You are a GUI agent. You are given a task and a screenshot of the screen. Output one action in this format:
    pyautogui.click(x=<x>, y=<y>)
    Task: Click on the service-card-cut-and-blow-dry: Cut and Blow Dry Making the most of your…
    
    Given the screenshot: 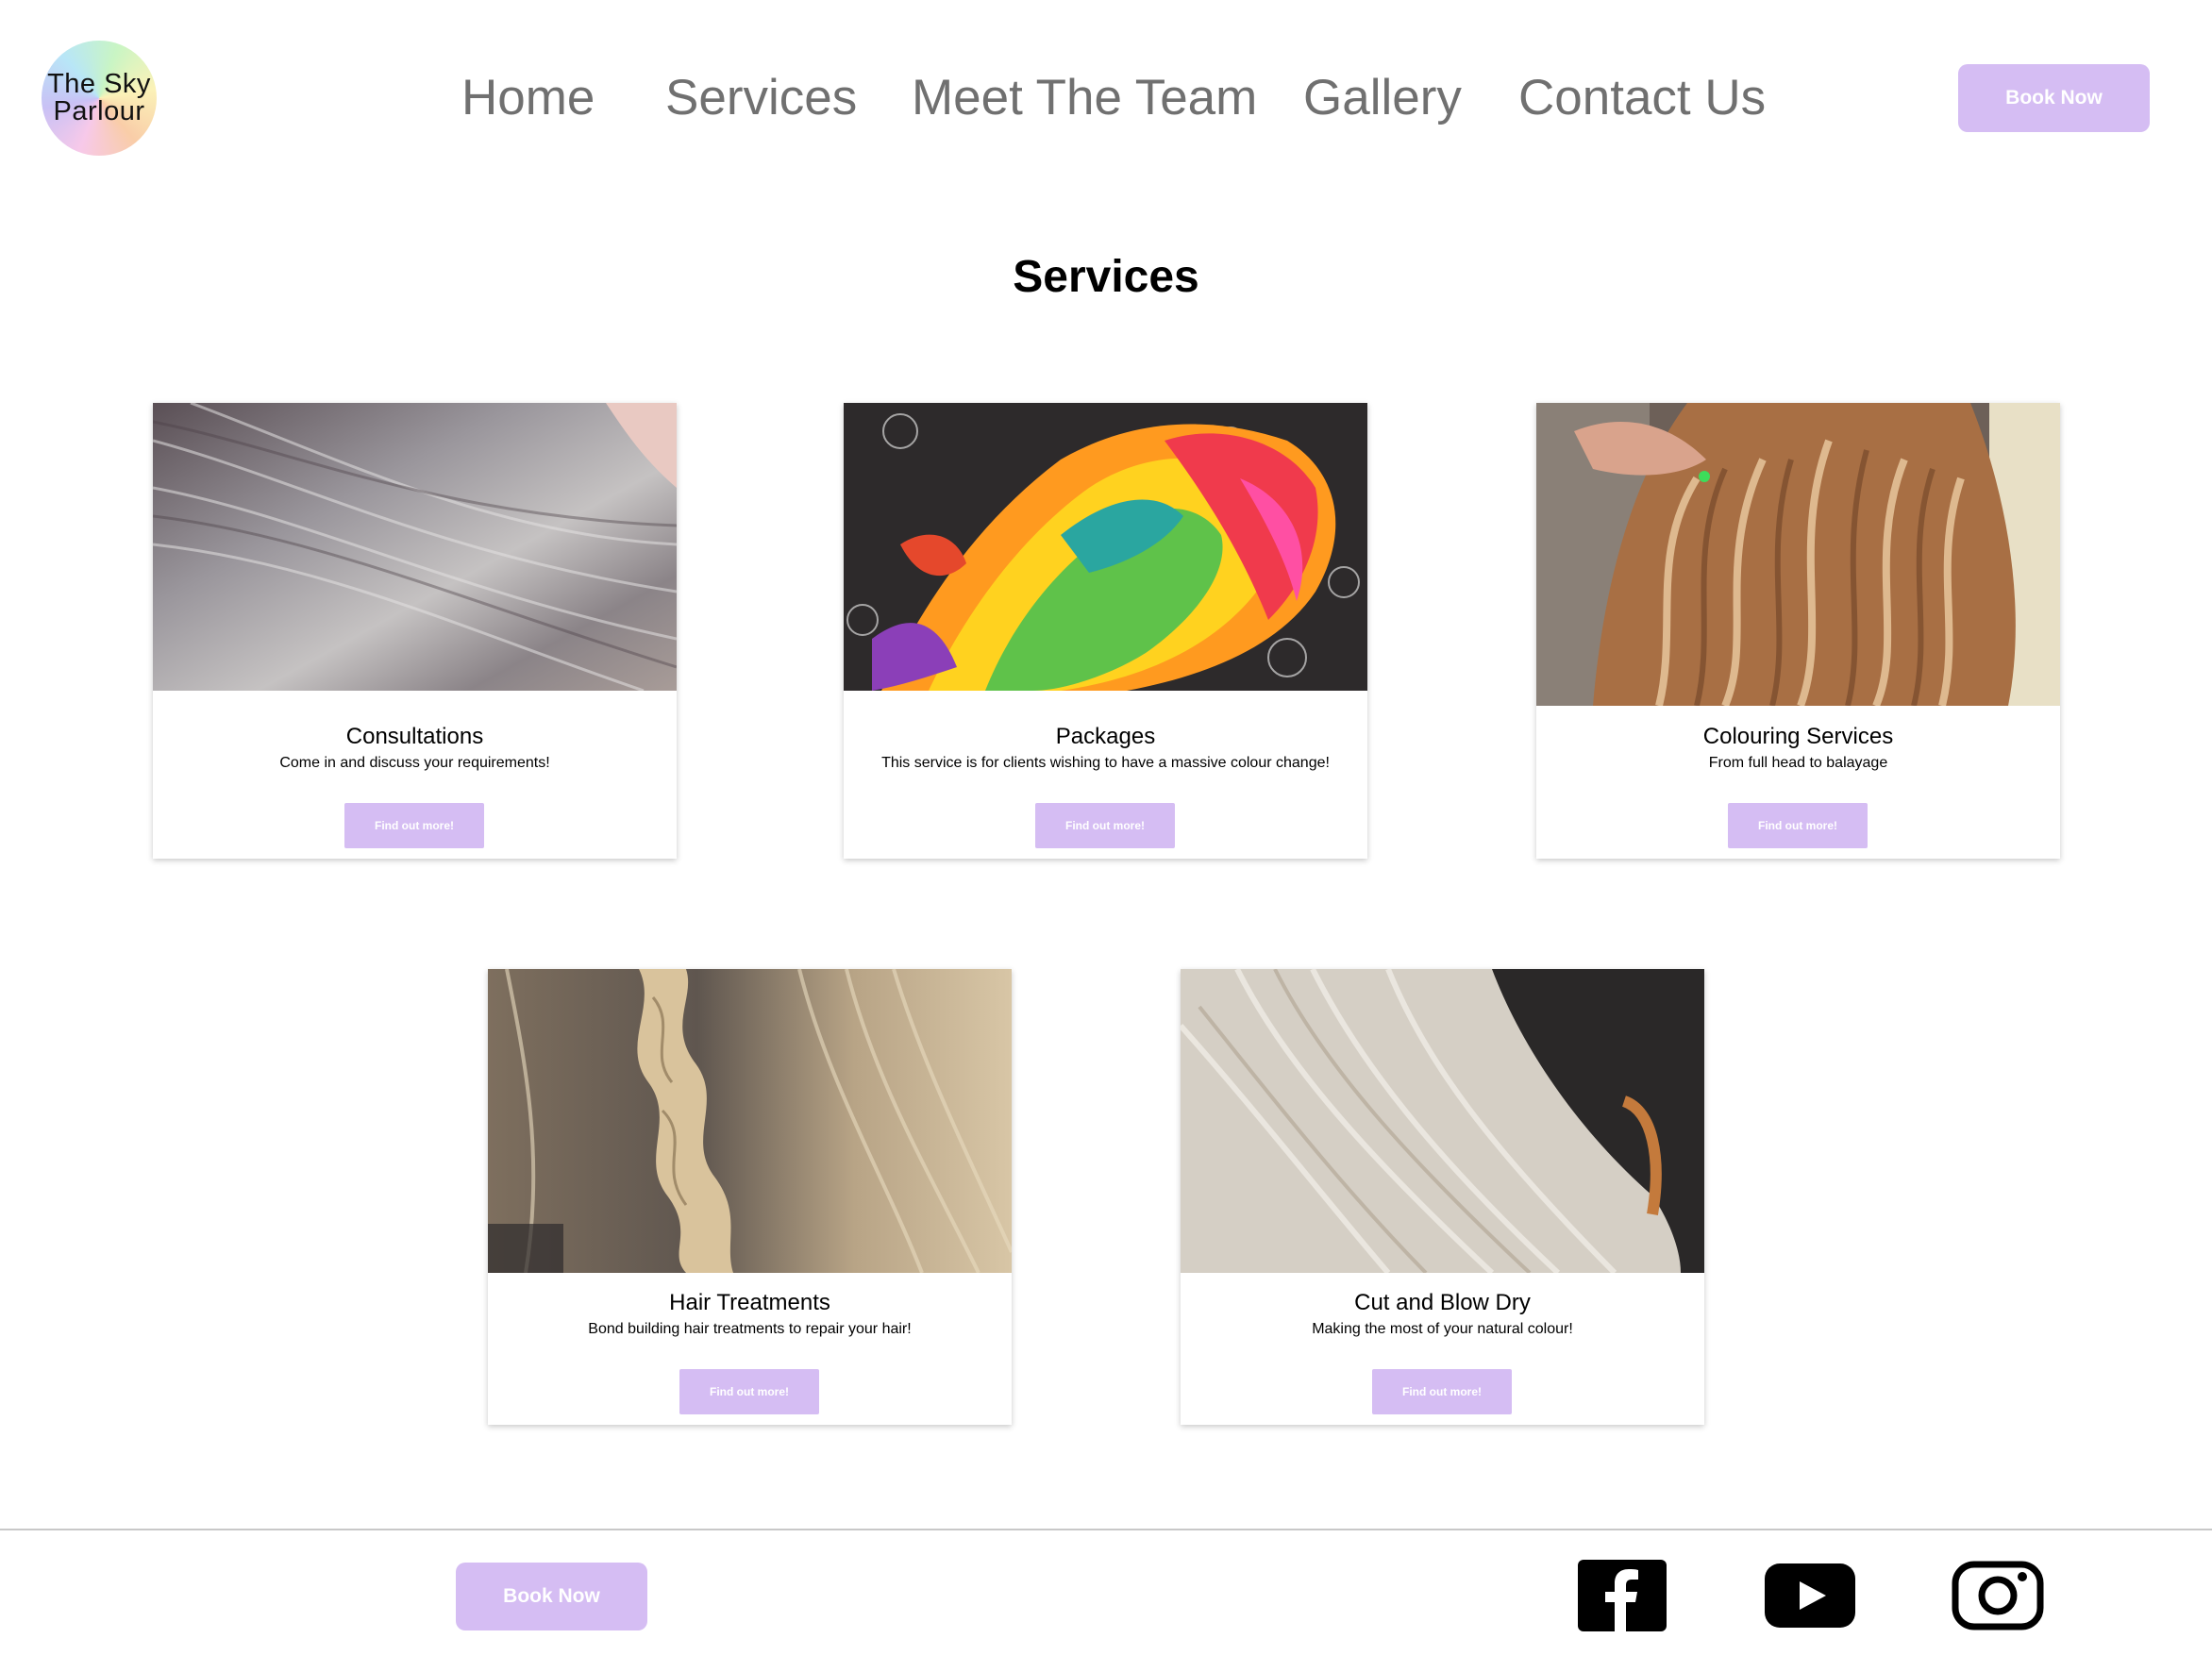 What is the action you would take?
    pyautogui.click(x=1443, y=1197)
    